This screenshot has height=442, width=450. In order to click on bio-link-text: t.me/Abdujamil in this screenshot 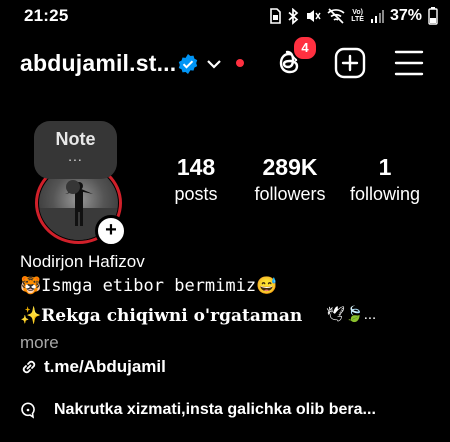, I will do `click(105, 366)`.